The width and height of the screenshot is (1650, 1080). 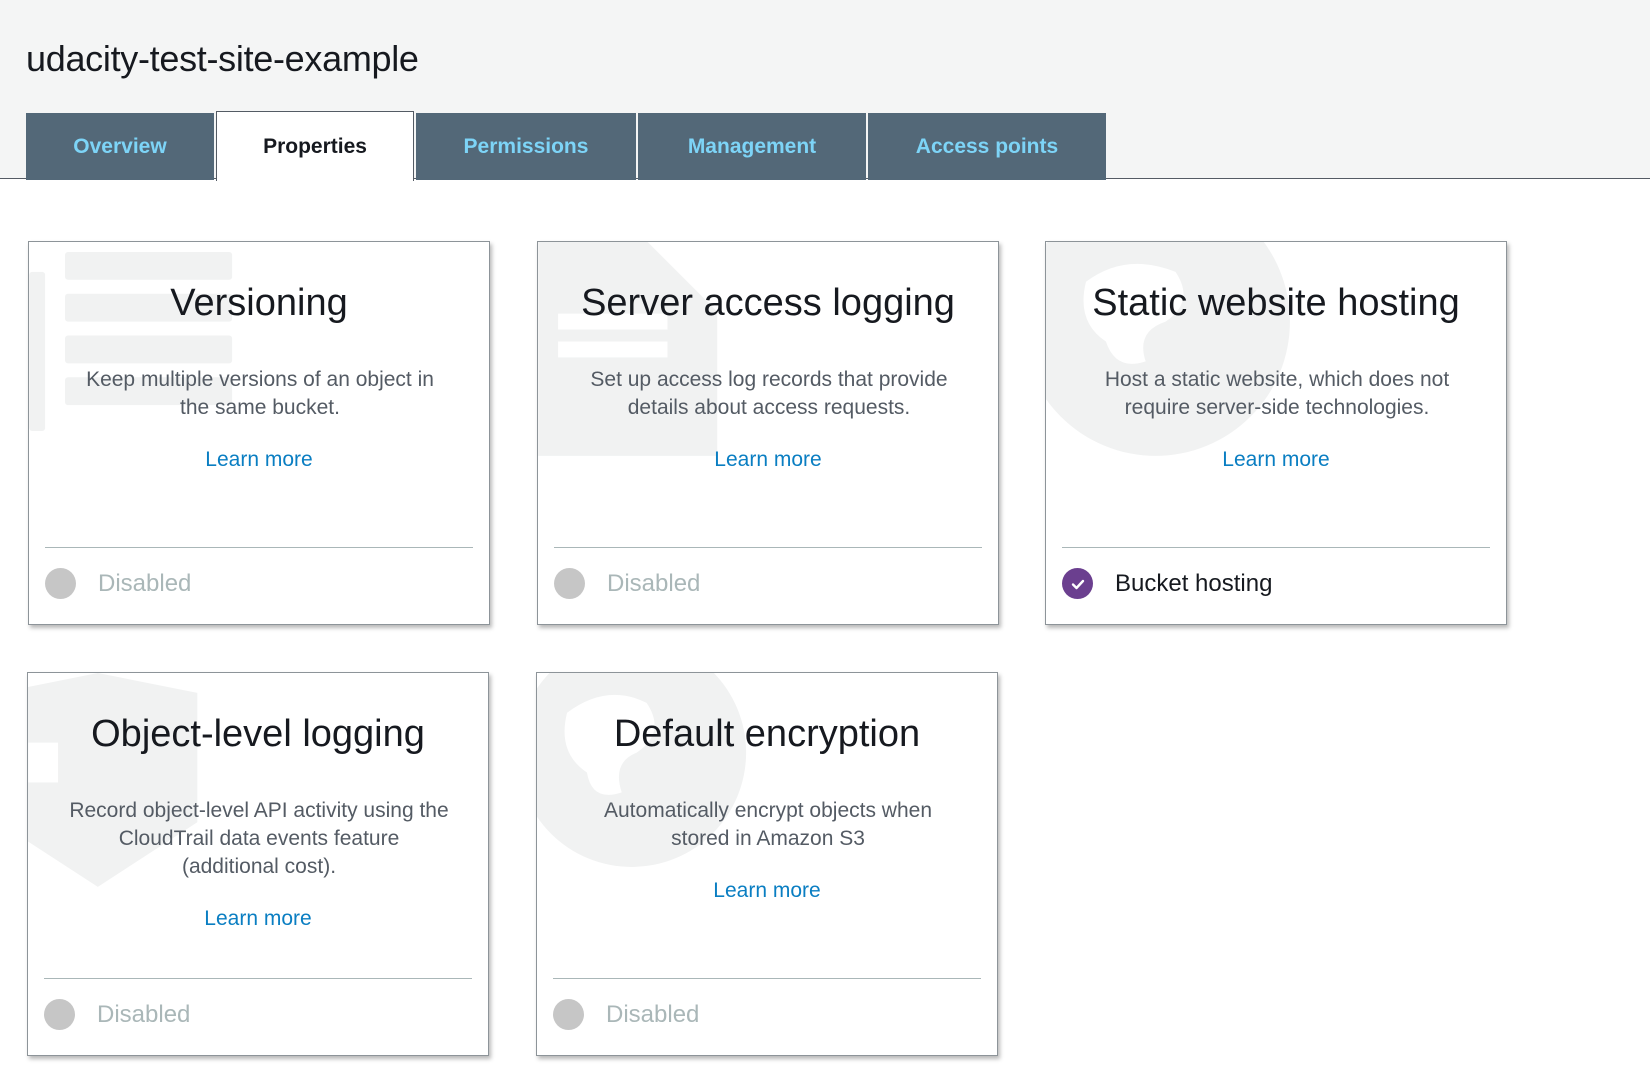 What do you see at coordinates (1194, 583) in the screenshot?
I see `status-text: Bucket hosting` at bounding box center [1194, 583].